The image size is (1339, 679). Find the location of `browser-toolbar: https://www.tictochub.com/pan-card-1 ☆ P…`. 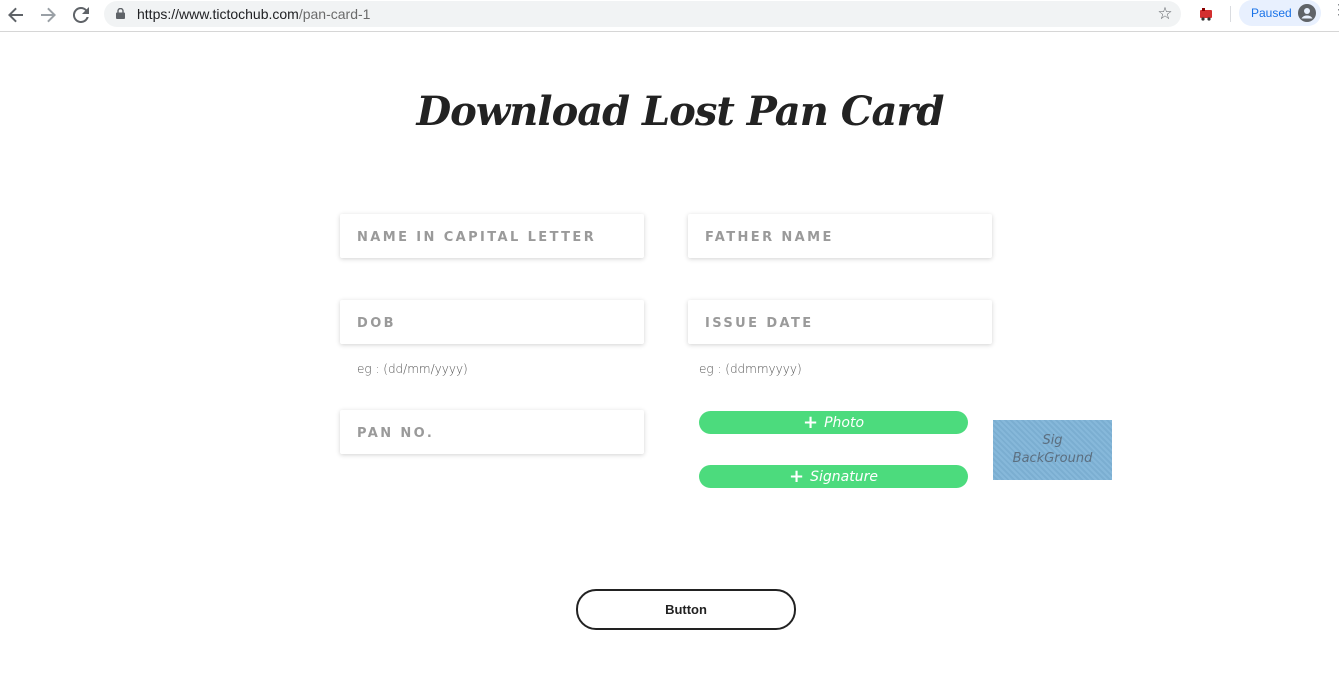

browser-toolbar: https://www.tictochub.com/pan-card-1 ☆ P… is located at coordinates (669, 16).